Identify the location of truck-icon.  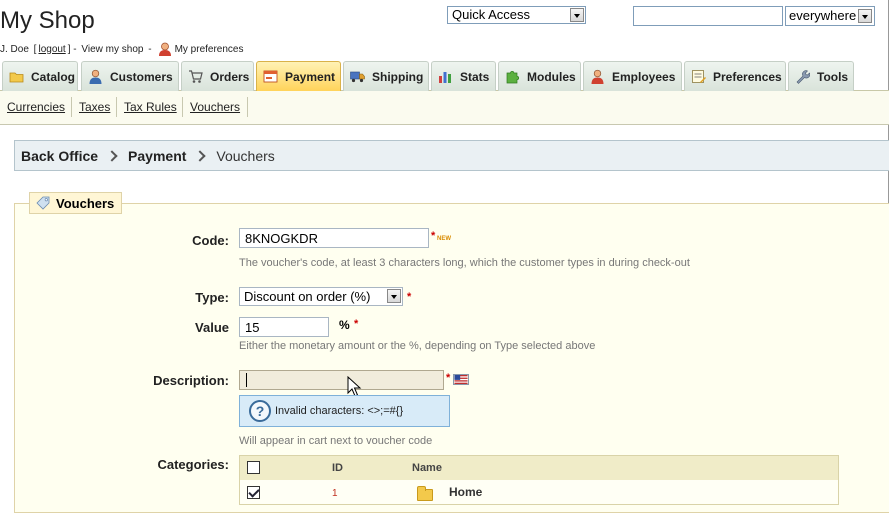
(357, 77).